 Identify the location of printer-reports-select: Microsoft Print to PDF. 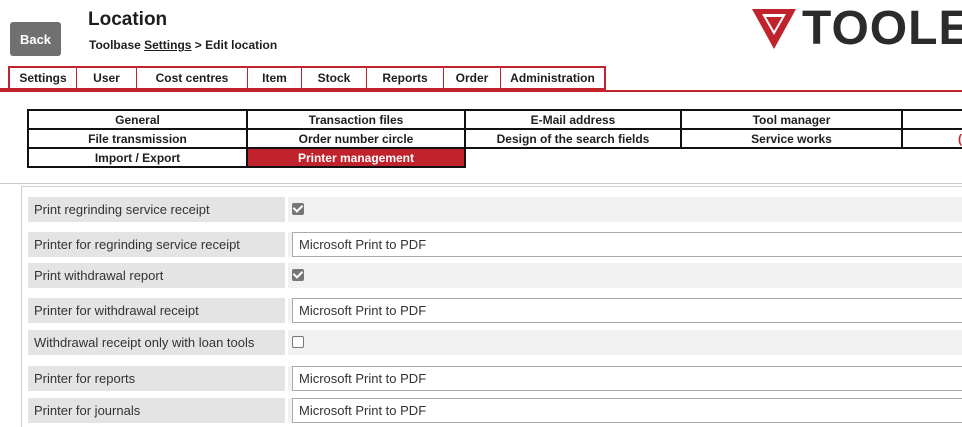
(627, 378).